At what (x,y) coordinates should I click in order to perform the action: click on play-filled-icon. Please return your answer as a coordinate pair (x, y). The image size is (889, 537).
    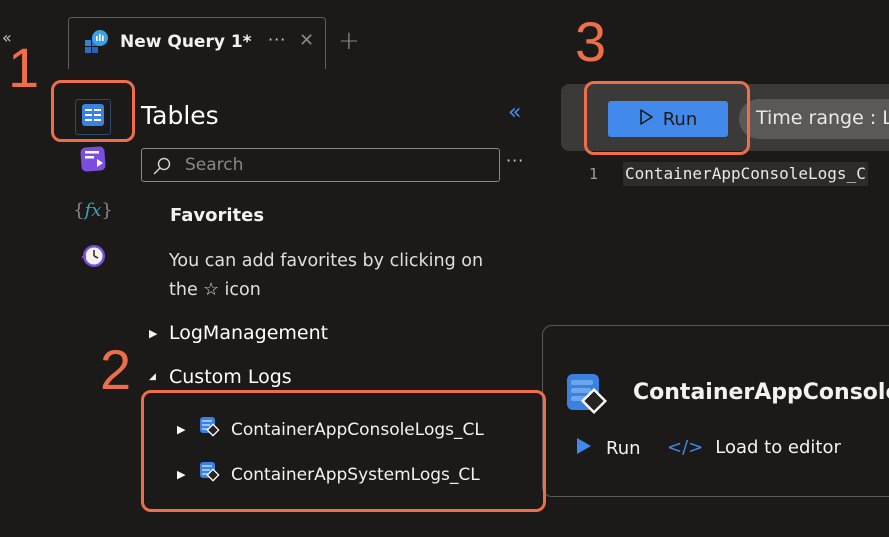
    Looking at the image, I should click on (584, 448).